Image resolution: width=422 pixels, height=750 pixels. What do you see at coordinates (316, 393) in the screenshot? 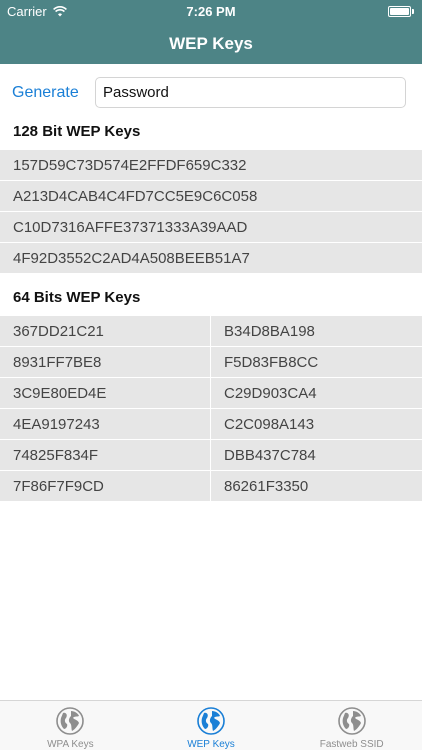
I see `key-cell: C29D903CA4` at bounding box center [316, 393].